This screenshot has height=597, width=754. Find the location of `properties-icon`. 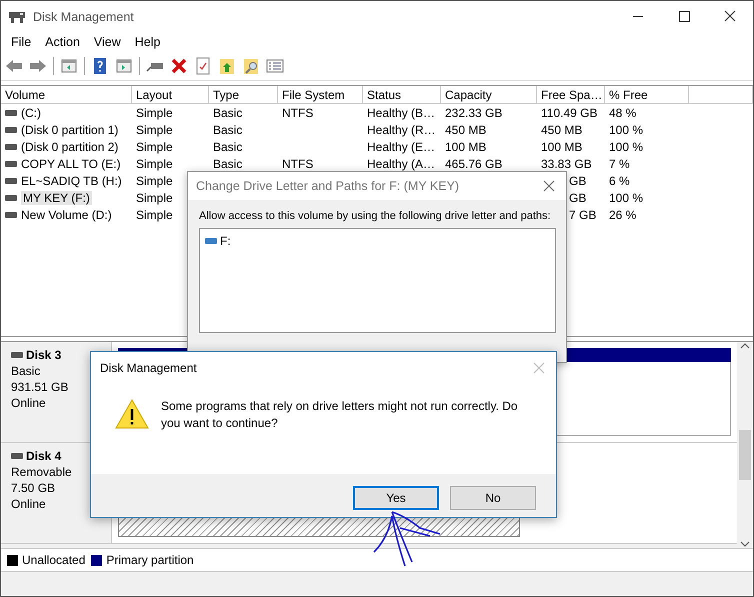

properties-icon is located at coordinates (203, 66).